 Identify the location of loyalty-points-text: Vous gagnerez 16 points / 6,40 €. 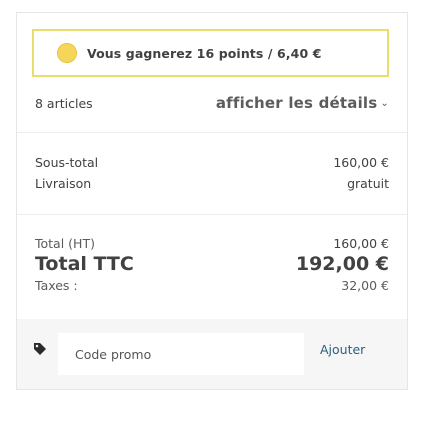
(204, 53).